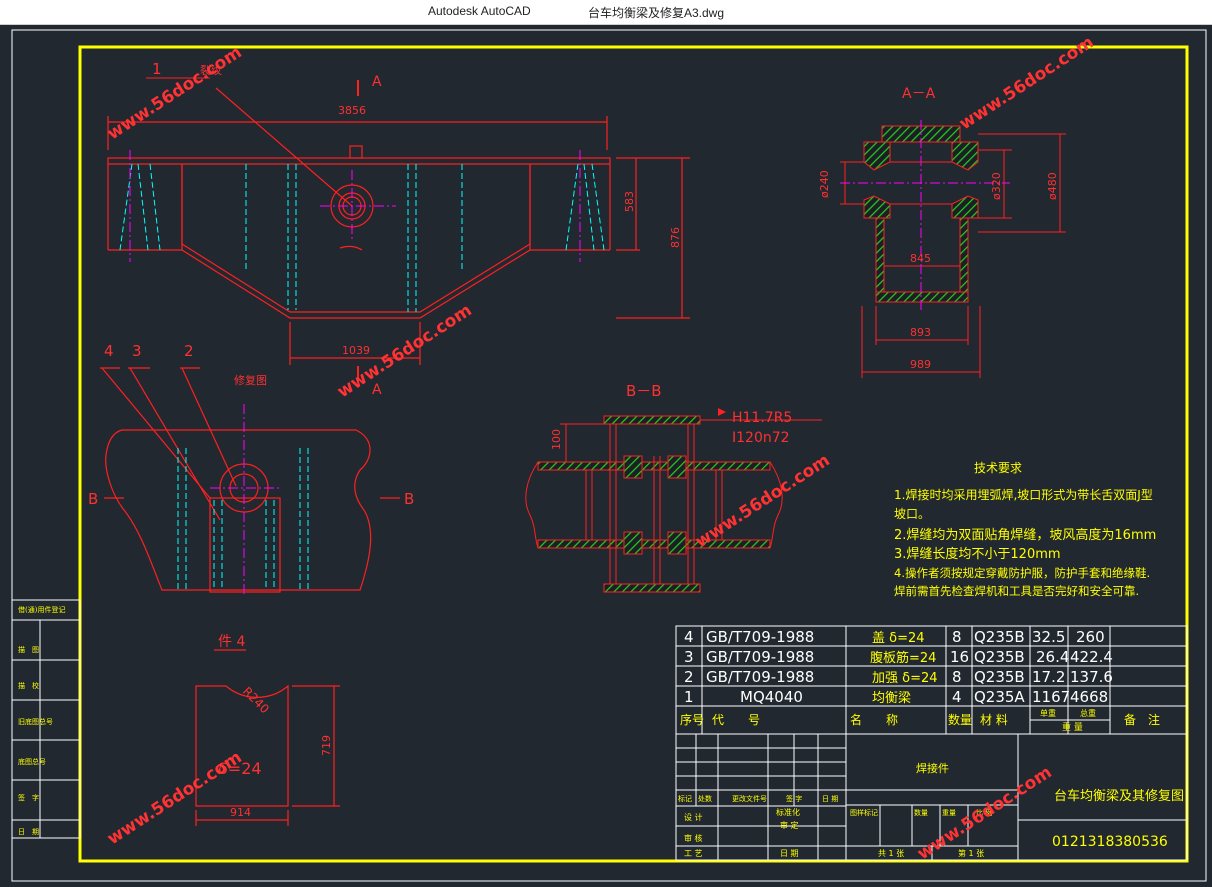 Image resolution: width=1212 pixels, height=887 pixels. What do you see at coordinates (644, 391) in the screenshot?
I see `section-bb-title: B－B` at bounding box center [644, 391].